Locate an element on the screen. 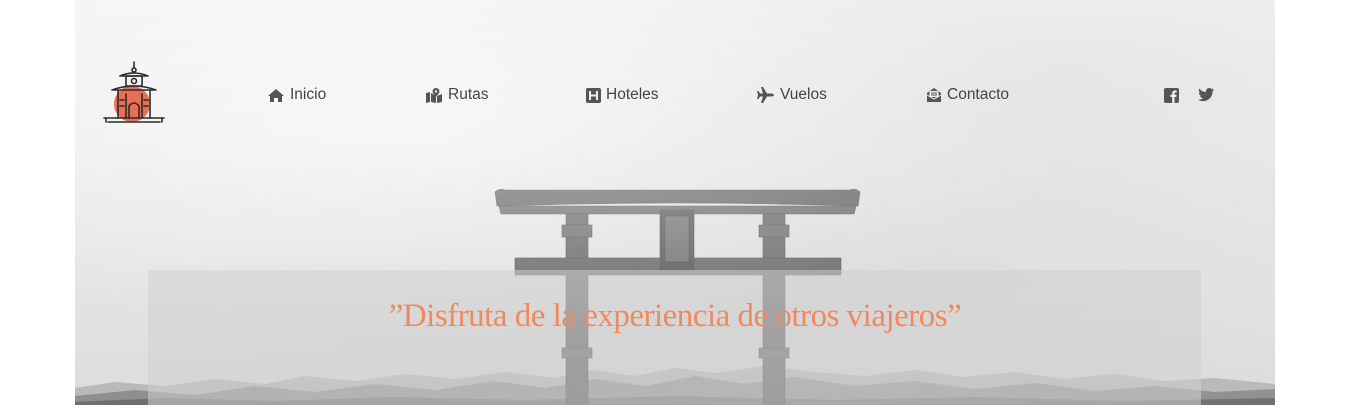  nav-item-inicio: Inicio is located at coordinates (296, 95).